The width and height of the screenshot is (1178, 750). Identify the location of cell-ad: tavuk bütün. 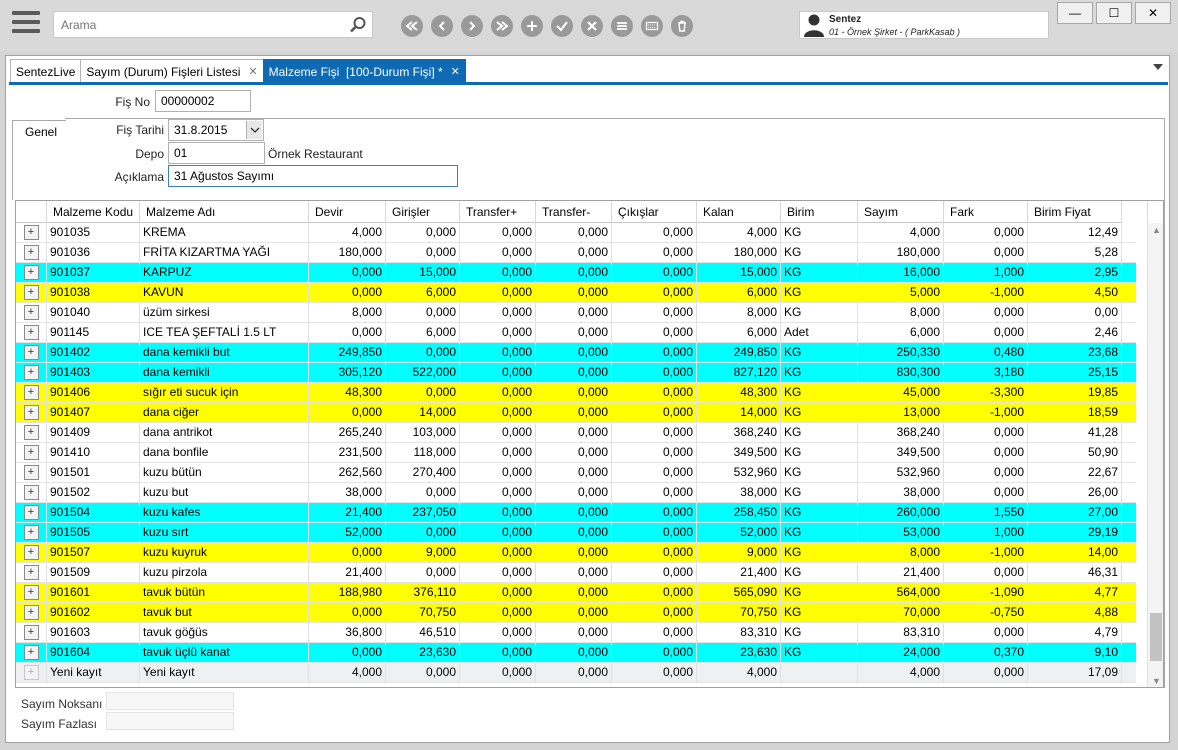
(224, 592).